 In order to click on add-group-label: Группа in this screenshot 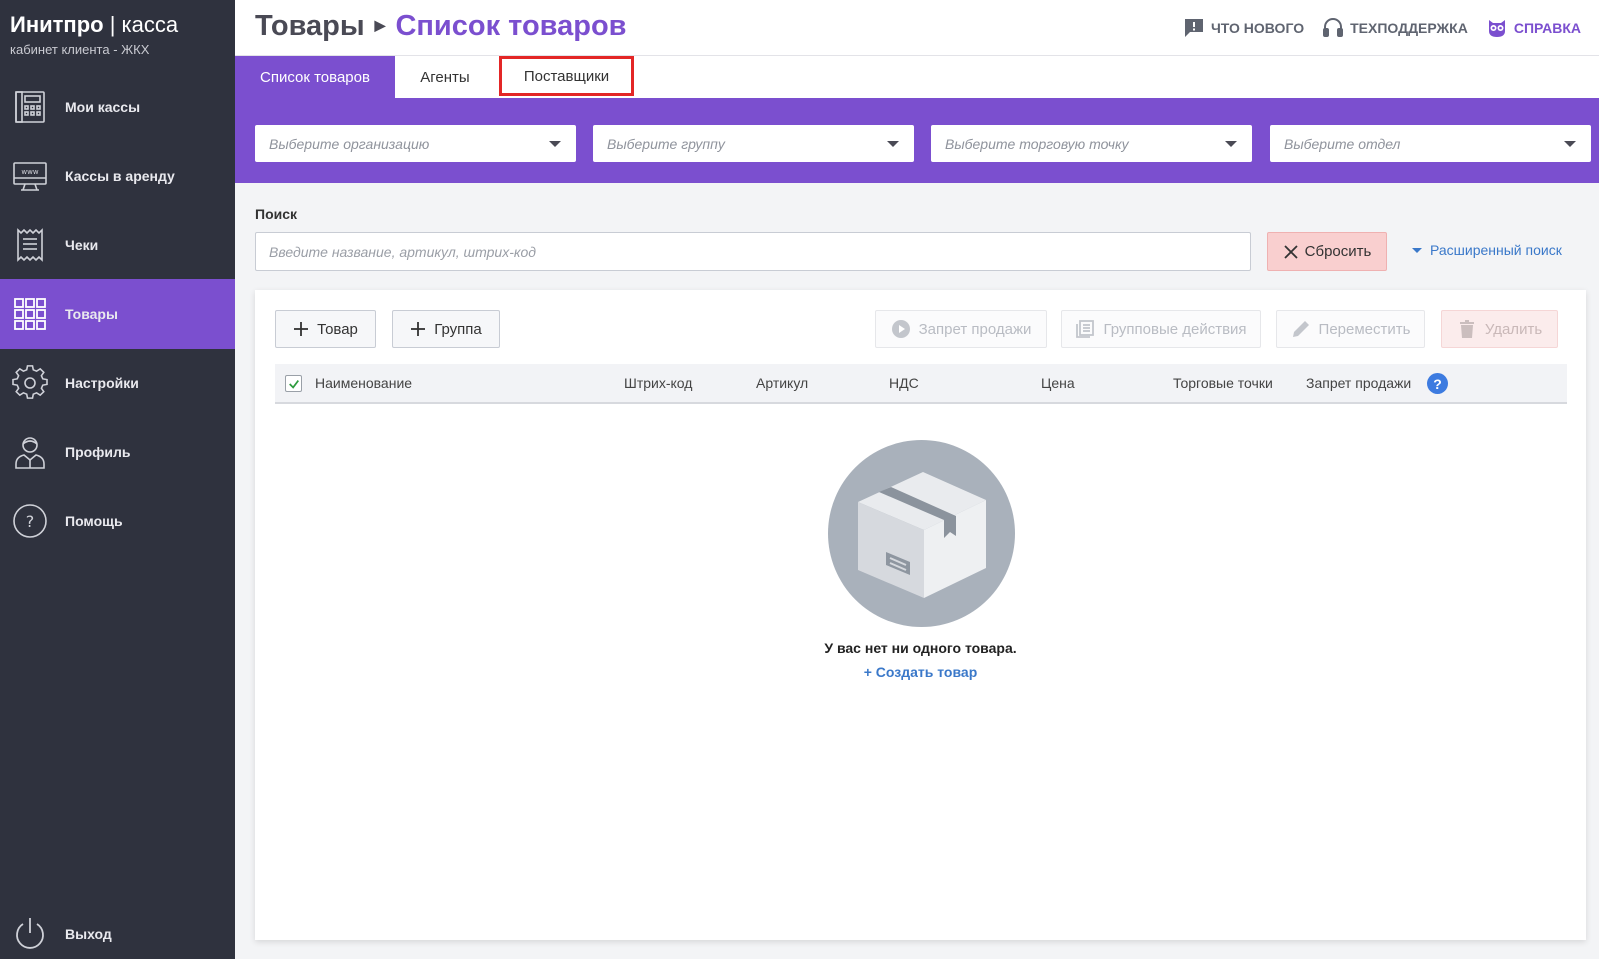, I will do `click(458, 329)`.